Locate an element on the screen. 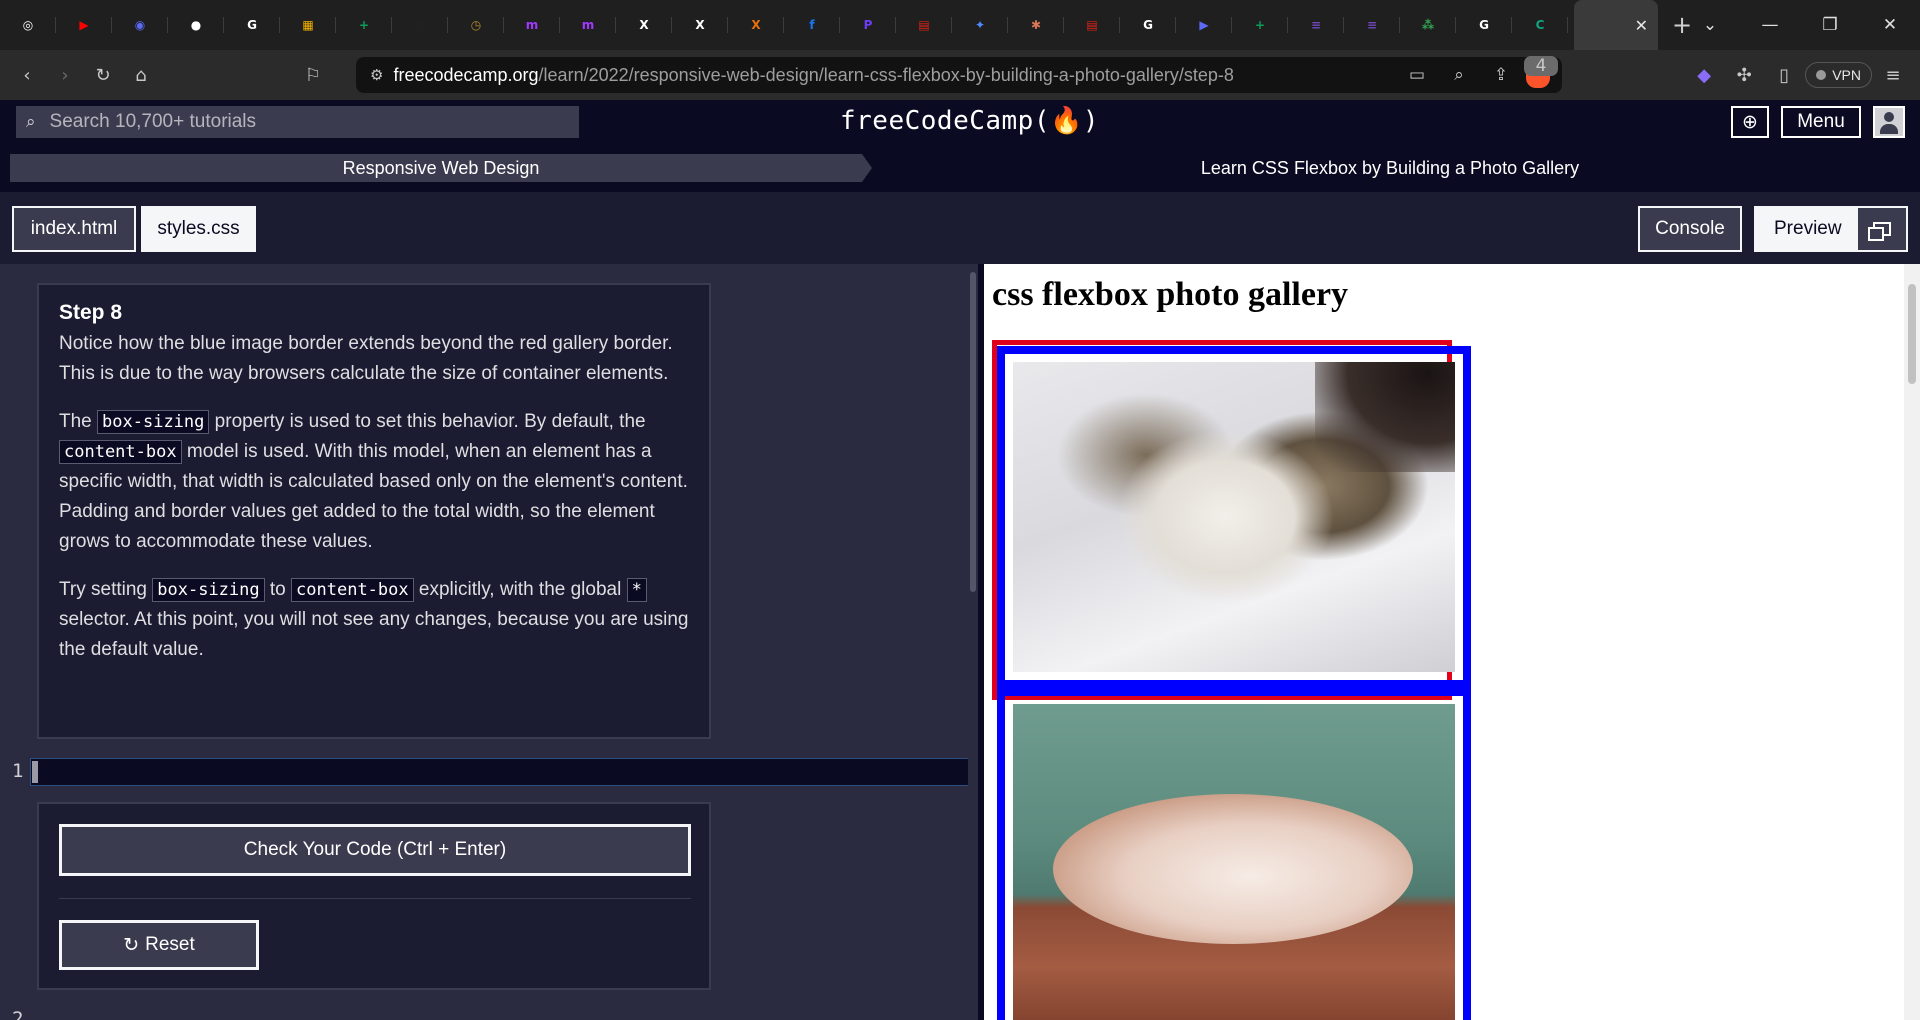  reset-icon: ↻ is located at coordinates (131, 945).